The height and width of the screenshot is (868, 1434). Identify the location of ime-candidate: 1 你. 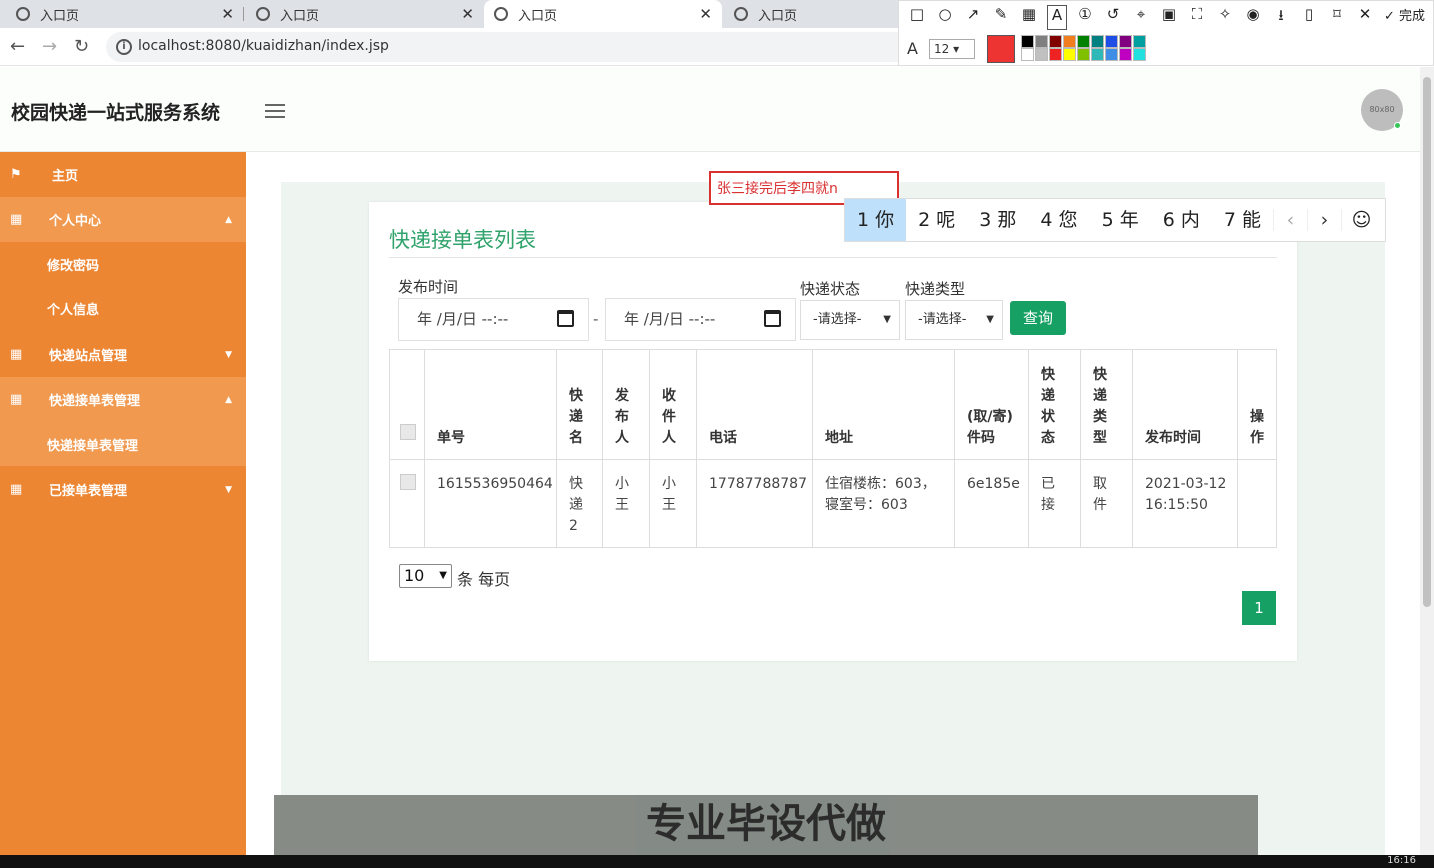
(876, 220).